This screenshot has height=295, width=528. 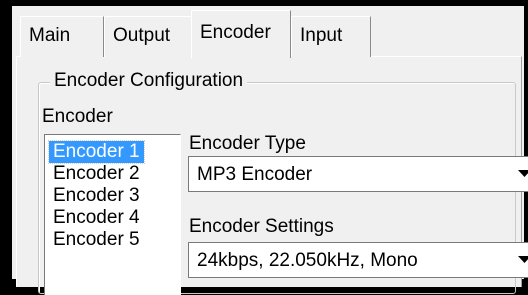 What do you see at coordinates (149, 81) in the screenshot?
I see `group-title: Encoder Configuration` at bounding box center [149, 81].